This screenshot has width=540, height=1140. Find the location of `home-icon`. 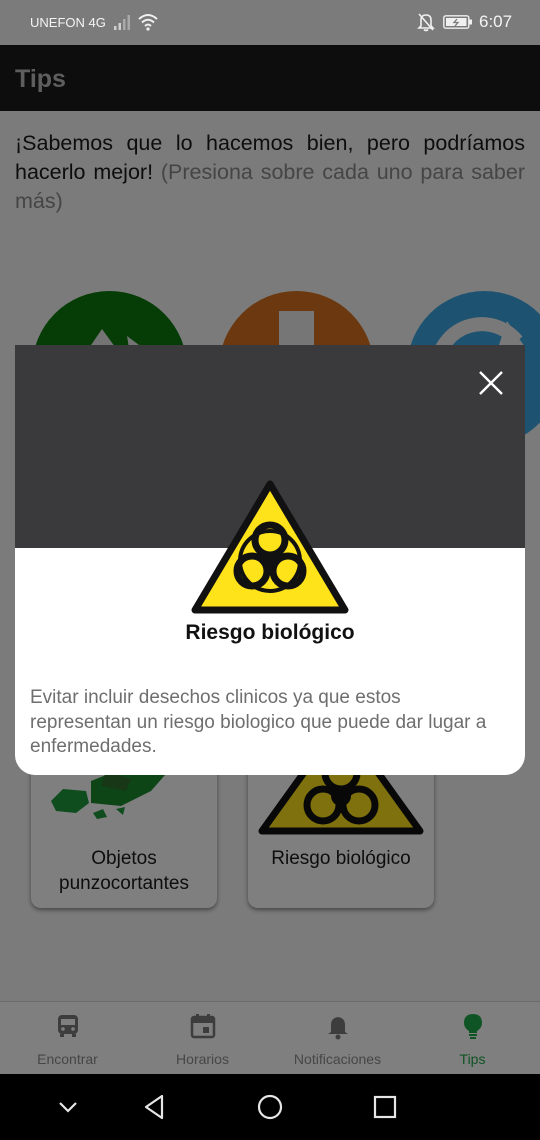

home-icon is located at coordinates (270, 1107).